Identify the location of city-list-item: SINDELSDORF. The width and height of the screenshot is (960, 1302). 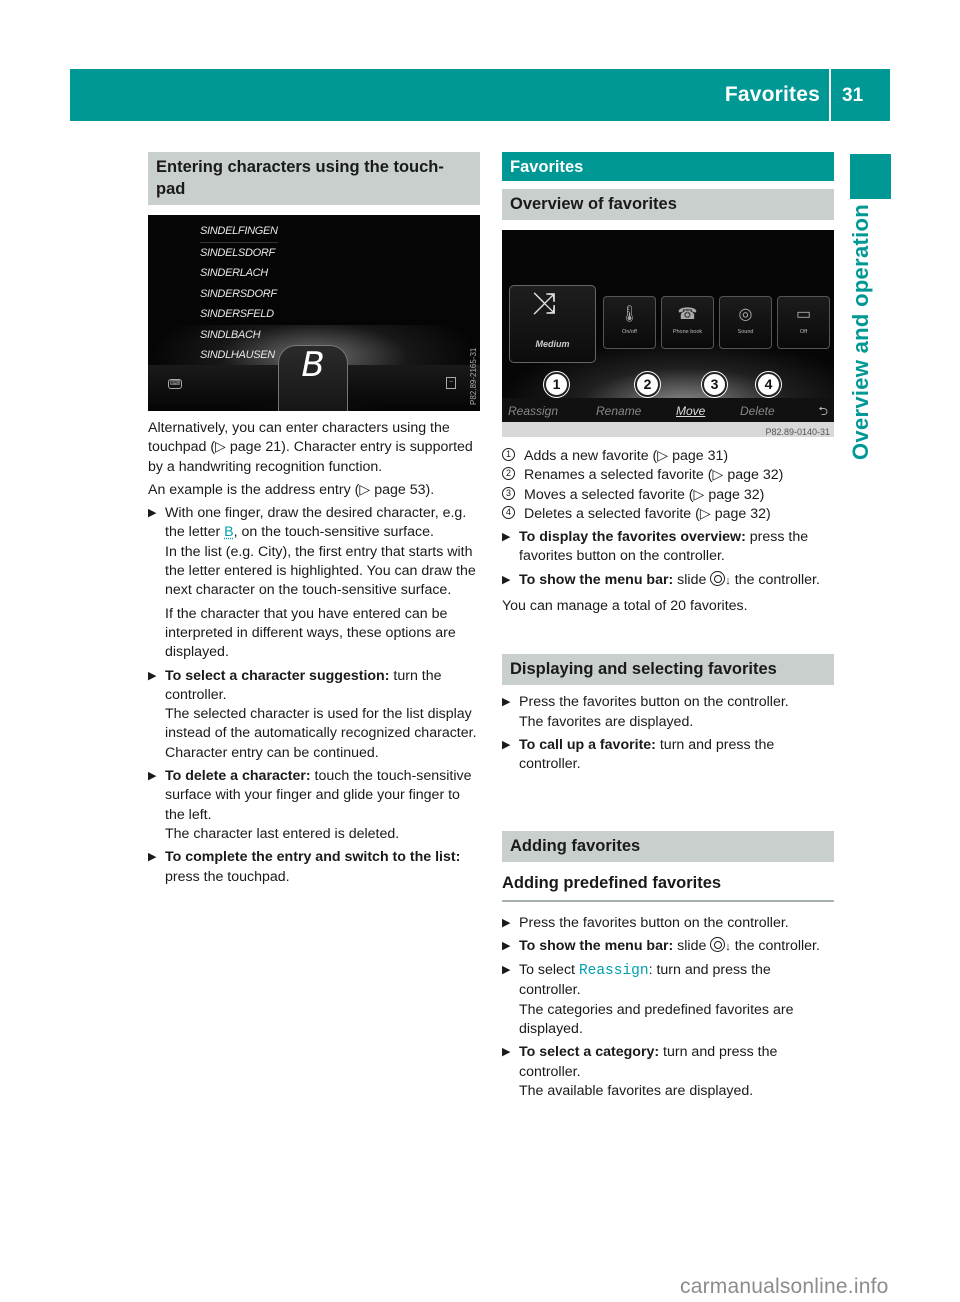
(237, 252).